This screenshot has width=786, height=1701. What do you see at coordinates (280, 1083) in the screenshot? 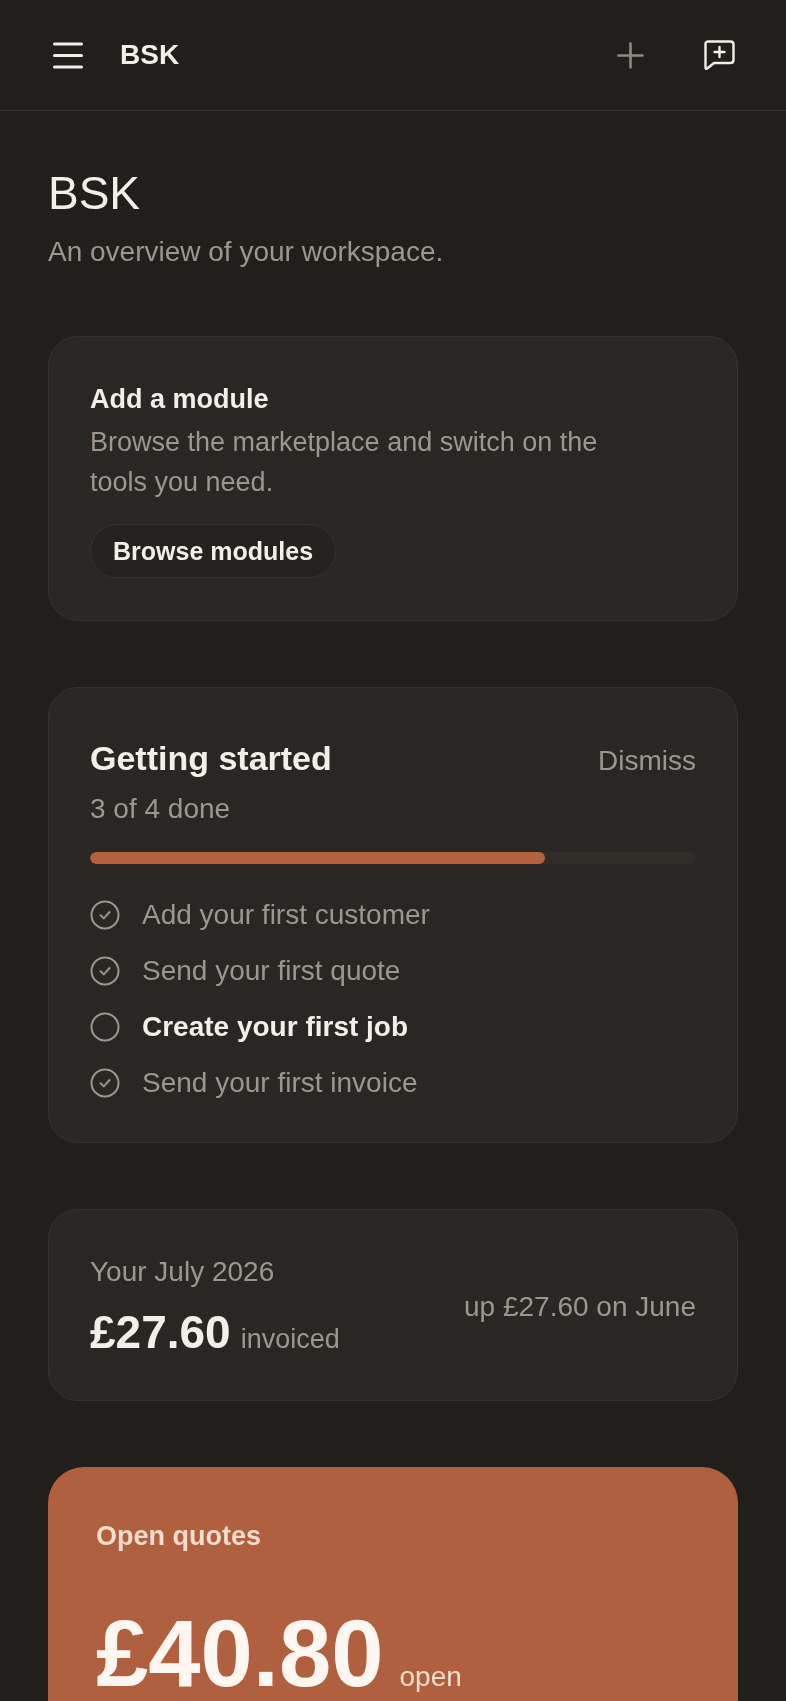
I see `task-label: Send your first invoice` at bounding box center [280, 1083].